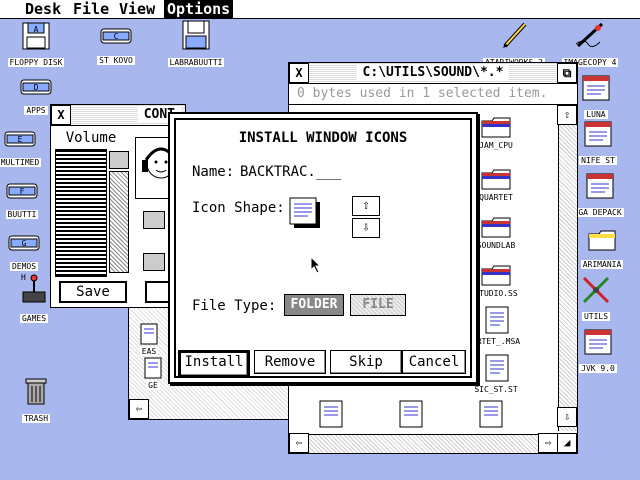 This screenshot has width=640, height=480. Describe the element at coordinates (423, 443) in the screenshot. I see `horizontal-scrollbar` at that location.